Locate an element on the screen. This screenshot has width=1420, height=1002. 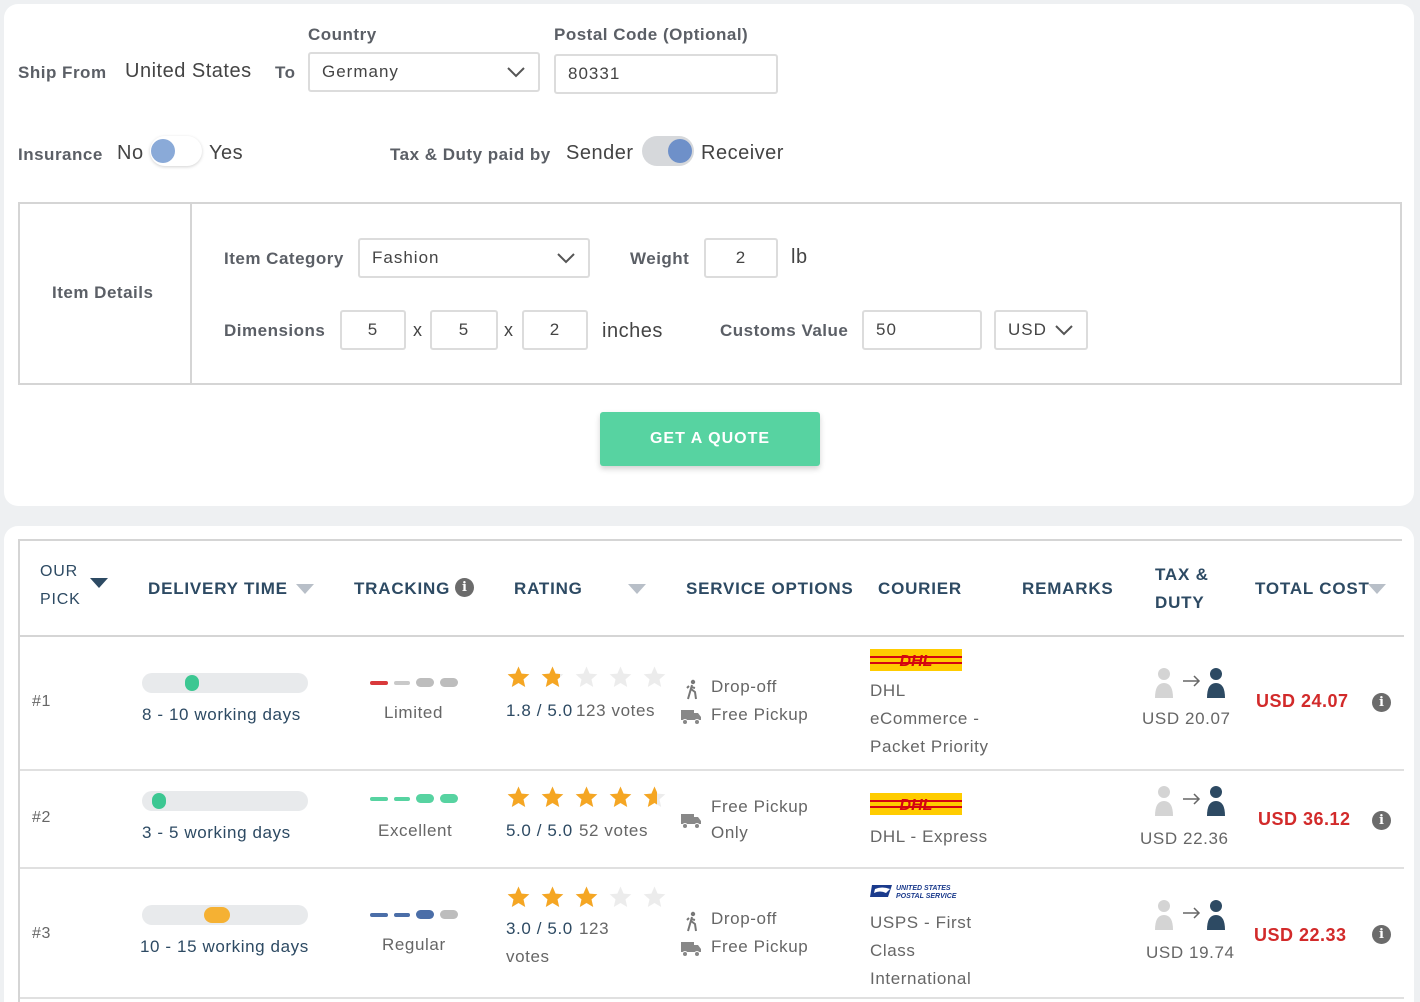
header-courier: COURIER is located at coordinates (920, 588).